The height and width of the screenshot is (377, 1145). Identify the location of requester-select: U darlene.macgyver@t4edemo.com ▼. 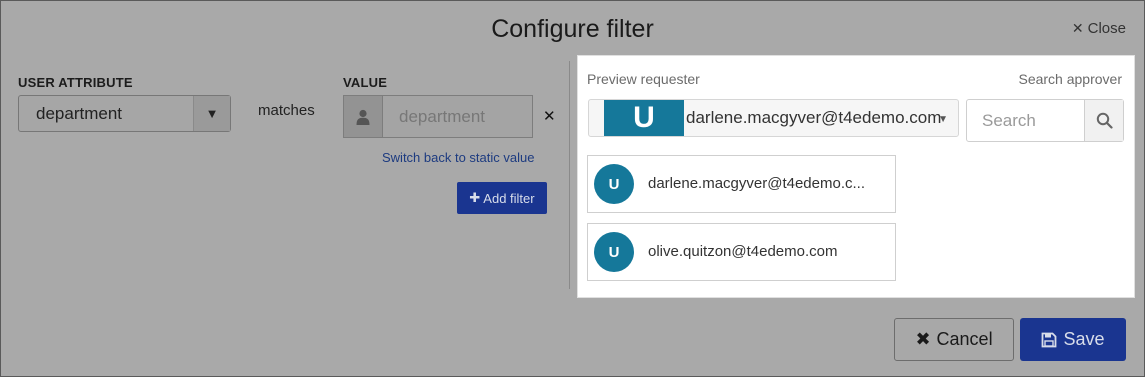
(773, 118).